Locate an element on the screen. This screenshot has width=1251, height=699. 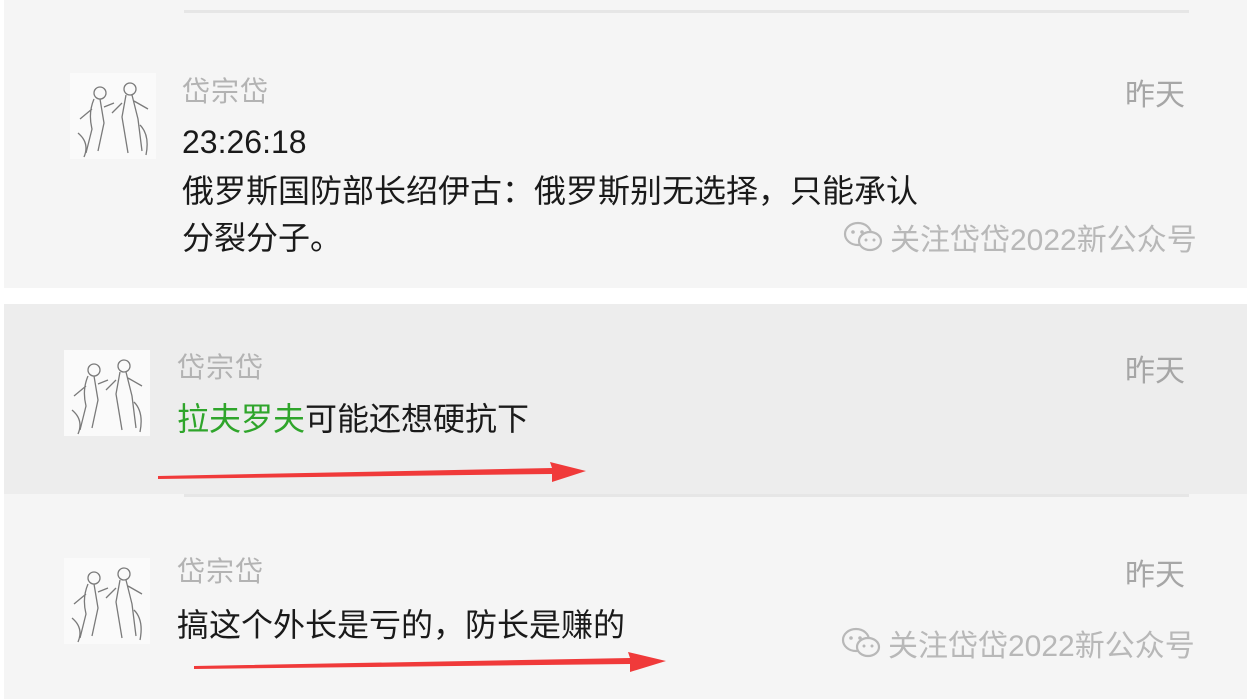
message-text-line: 俄罗斯国防部长绍伊古：俄罗斯别无选择，只能承认 is located at coordinates (550, 191).